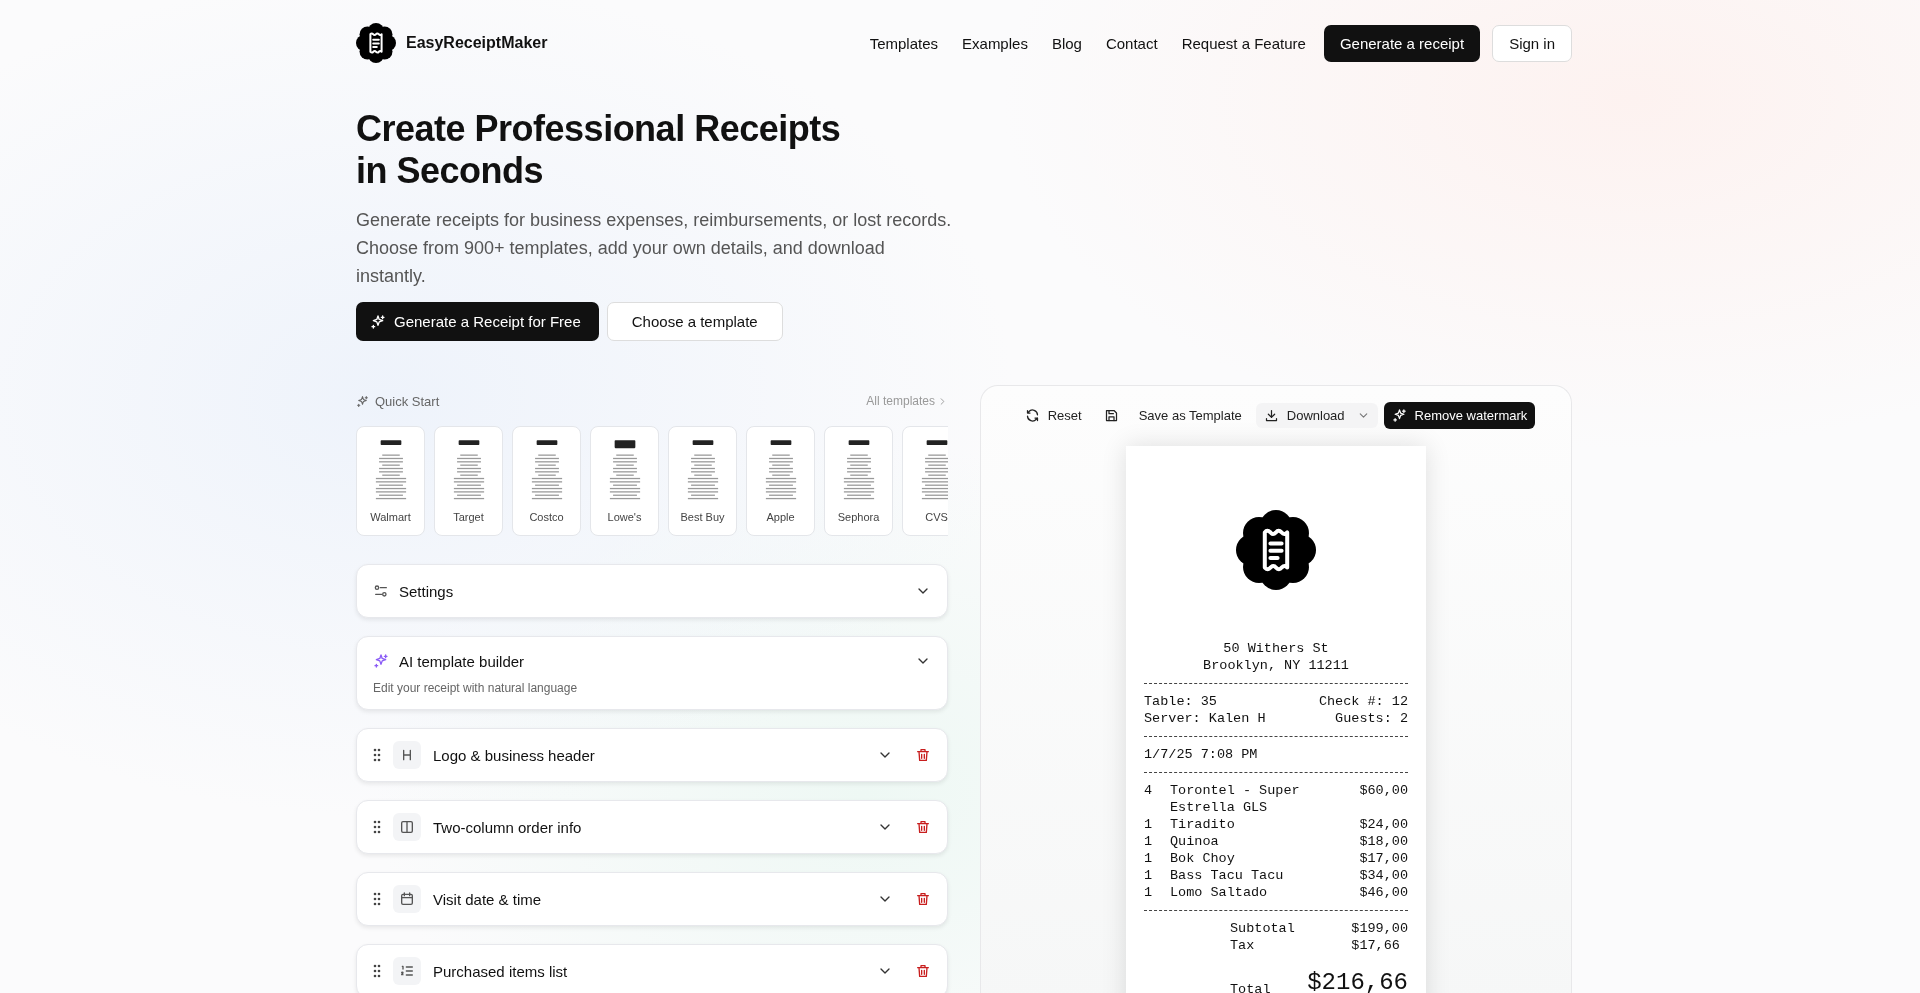  Describe the element at coordinates (376, 43) in the screenshot. I see `logo-icon` at that location.